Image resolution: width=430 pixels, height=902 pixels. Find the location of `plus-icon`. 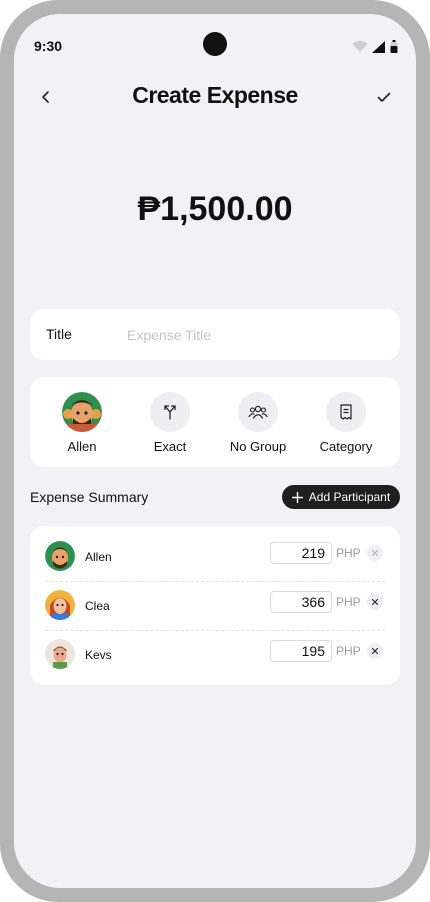

plus-icon is located at coordinates (297, 497).